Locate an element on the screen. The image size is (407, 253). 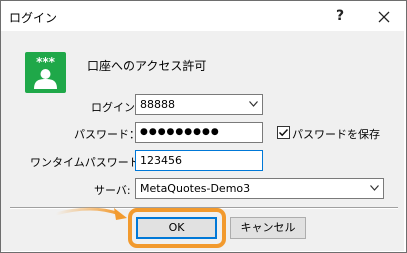
otp-label: ワンタイムパスワード: is located at coordinates (87, 162).